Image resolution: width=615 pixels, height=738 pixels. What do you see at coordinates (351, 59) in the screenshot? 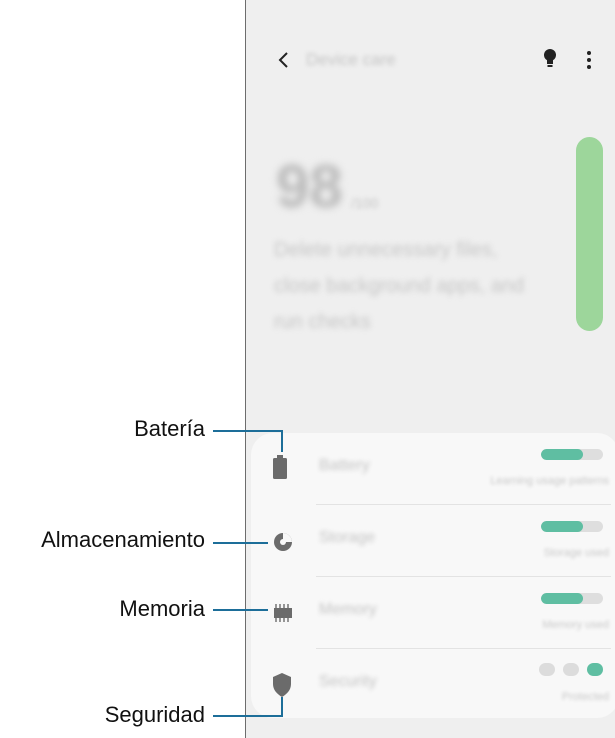
I see `page-title: Device care` at bounding box center [351, 59].